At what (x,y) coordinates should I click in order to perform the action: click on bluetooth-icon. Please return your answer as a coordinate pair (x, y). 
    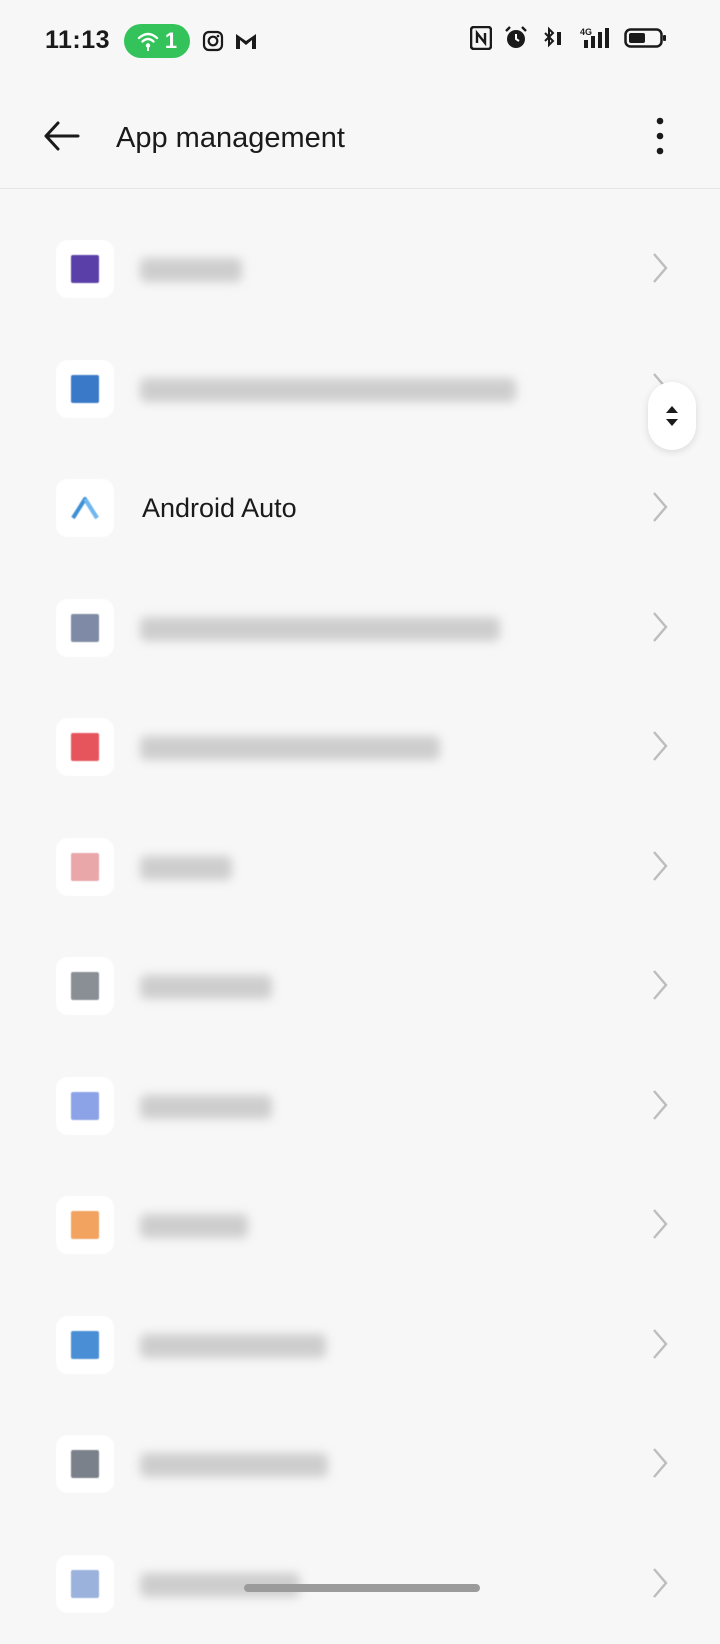
    Looking at the image, I should click on (553, 38).